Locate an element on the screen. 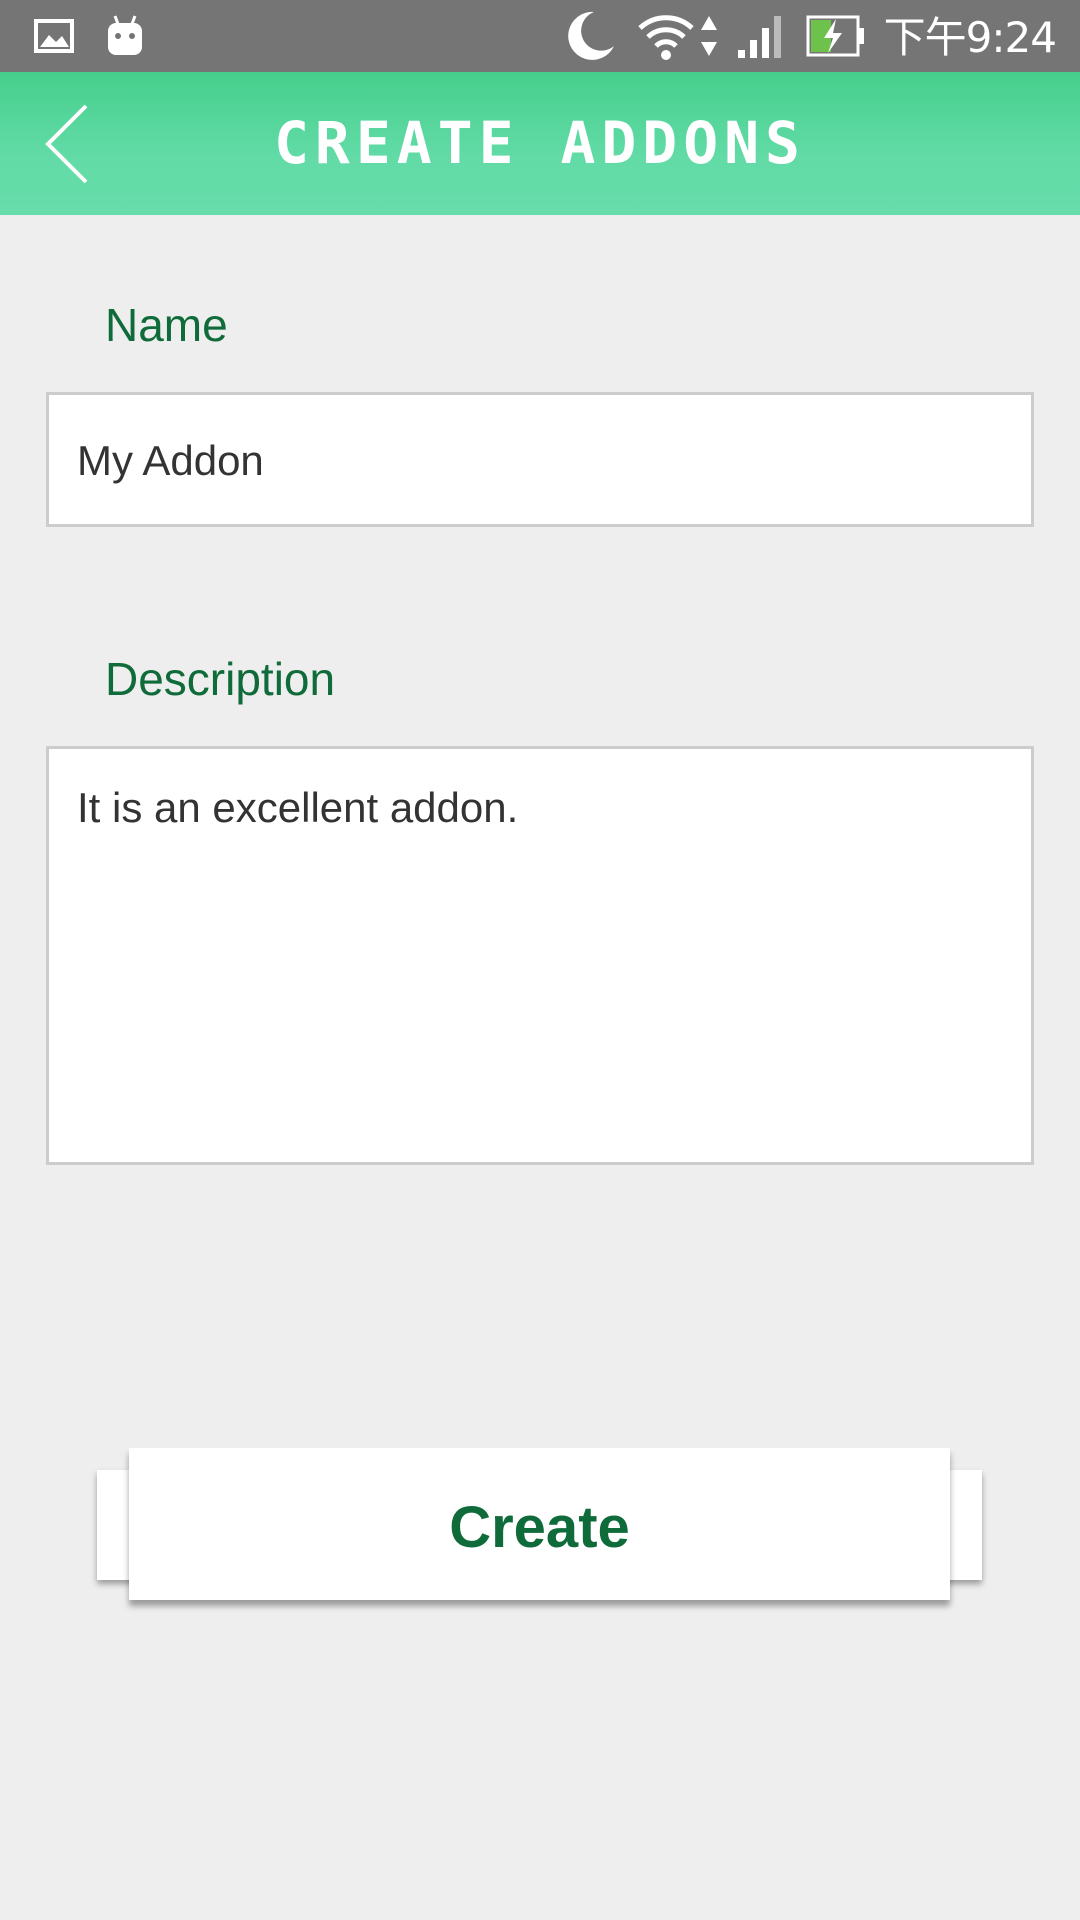 The image size is (1080, 1920). create-button: Create is located at coordinates (539, 1524).